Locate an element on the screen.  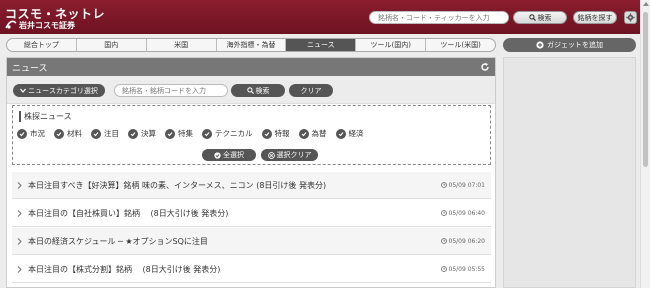
news-timestamp: 05/09 06:20 is located at coordinates (463, 241).